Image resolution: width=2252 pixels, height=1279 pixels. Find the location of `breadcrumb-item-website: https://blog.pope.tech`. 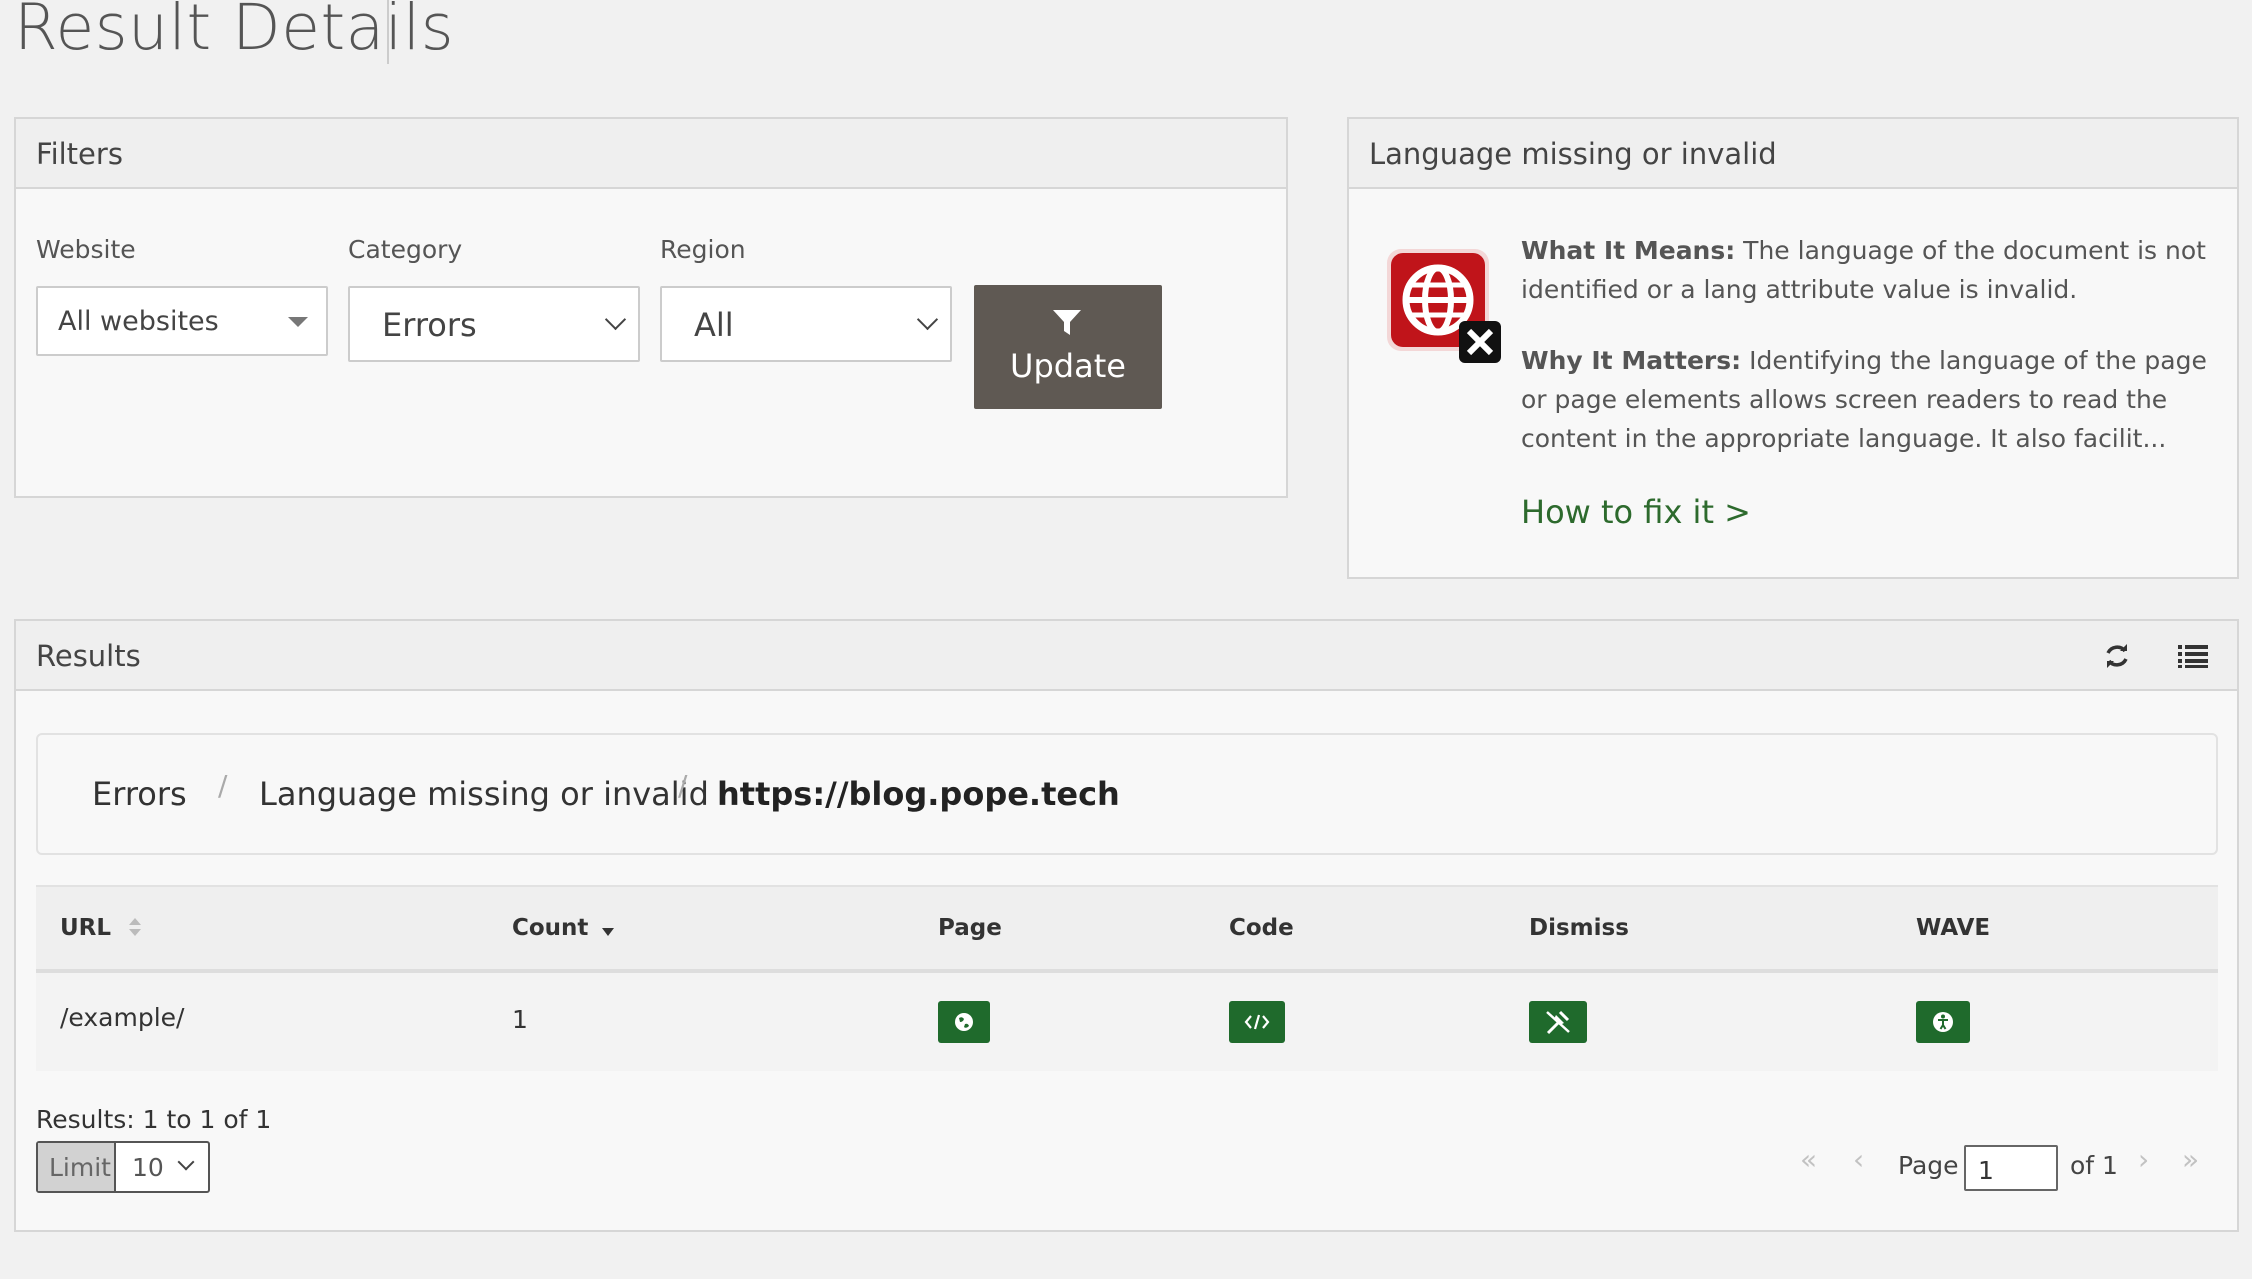

breadcrumb-item-website: https://blog.pope.tech is located at coordinates (918, 794).